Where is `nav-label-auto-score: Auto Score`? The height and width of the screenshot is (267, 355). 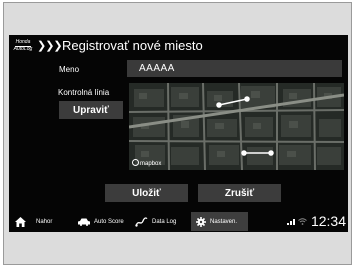
nav-label-auto-score: Auto Score is located at coordinates (109, 221).